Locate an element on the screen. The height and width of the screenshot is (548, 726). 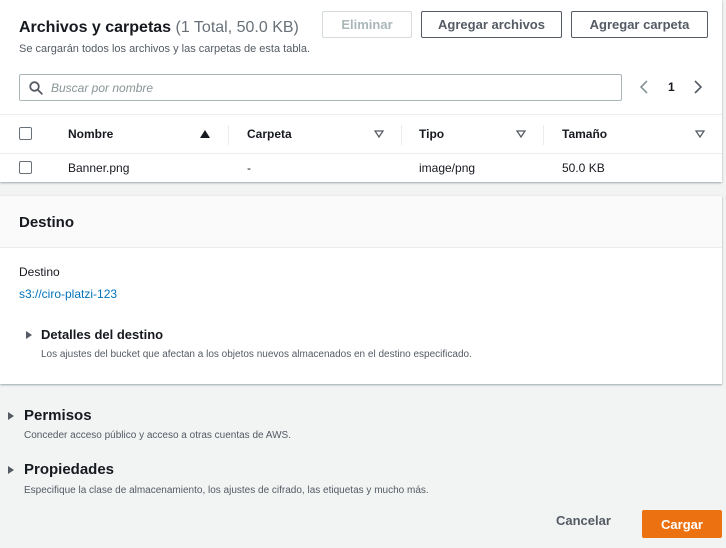
cell-type: image/png is located at coordinates (447, 168).